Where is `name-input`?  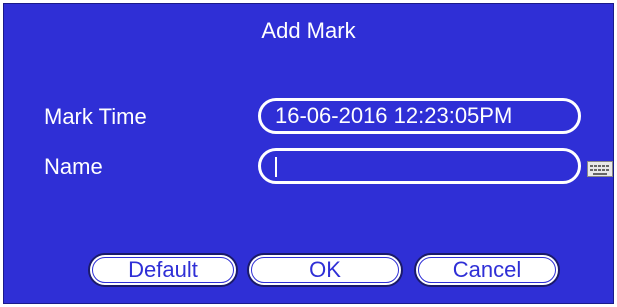 name-input is located at coordinates (419, 166).